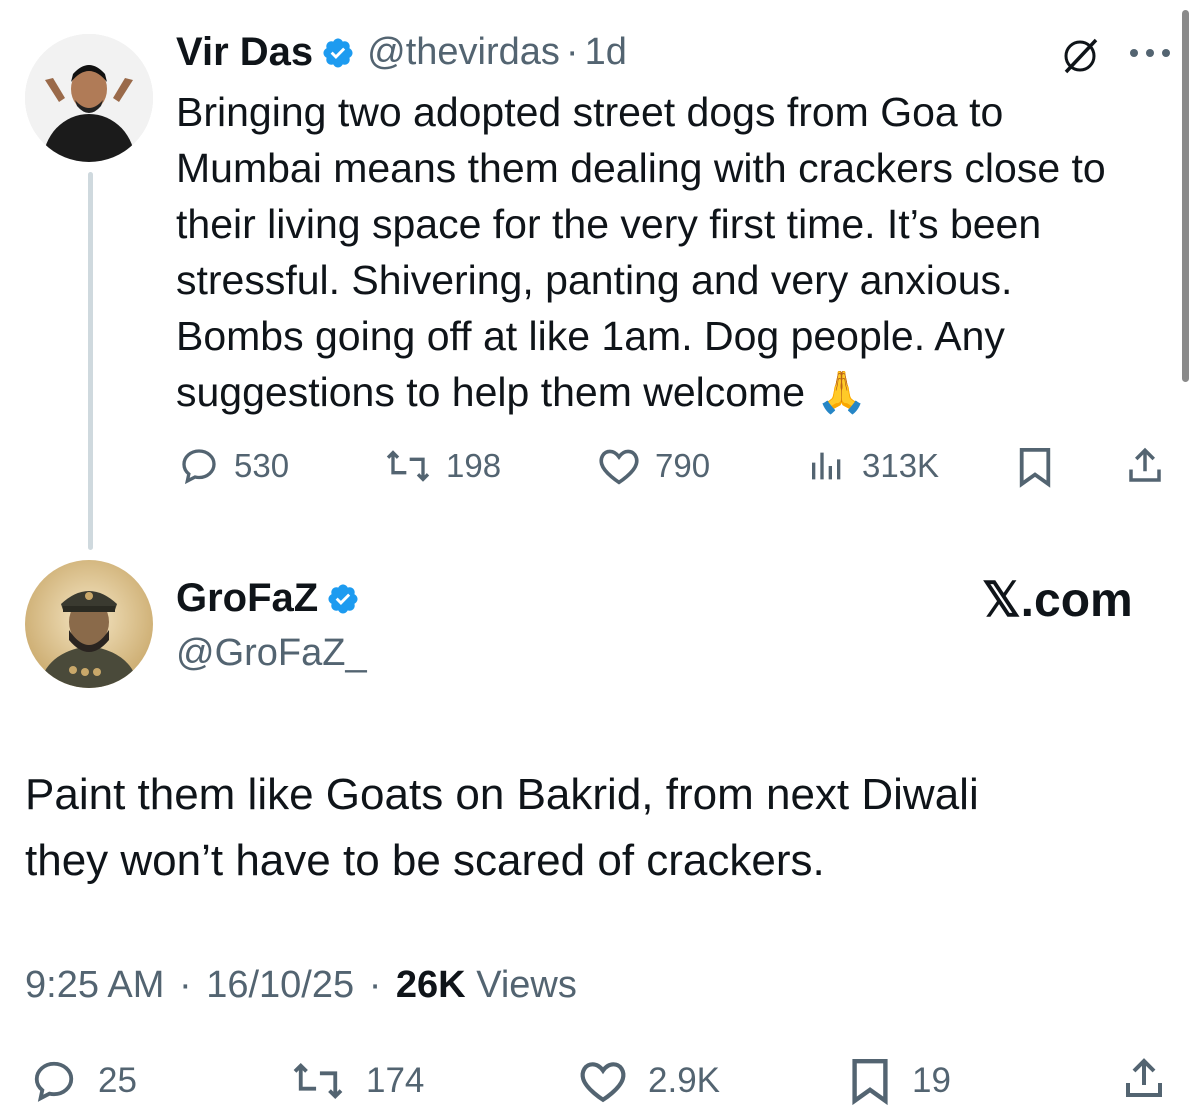 The height and width of the screenshot is (1117, 1200). What do you see at coordinates (931, 1080) in the screenshot?
I see `reply-bookmark-count: 19` at bounding box center [931, 1080].